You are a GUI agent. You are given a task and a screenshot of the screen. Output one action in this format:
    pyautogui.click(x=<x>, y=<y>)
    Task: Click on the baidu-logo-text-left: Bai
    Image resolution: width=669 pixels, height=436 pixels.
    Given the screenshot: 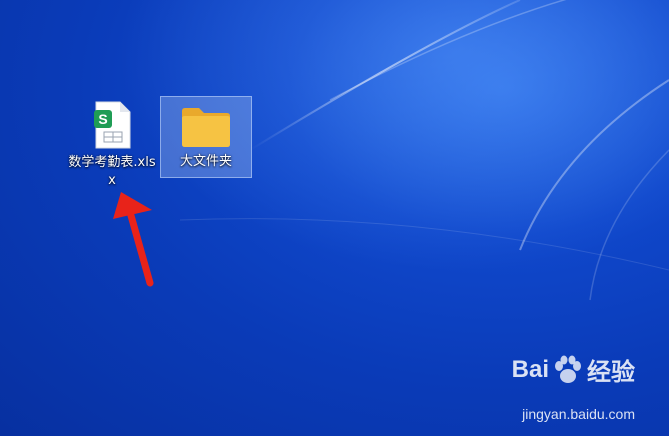 What is the action you would take?
    pyautogui.click(x=530, y=369)
    